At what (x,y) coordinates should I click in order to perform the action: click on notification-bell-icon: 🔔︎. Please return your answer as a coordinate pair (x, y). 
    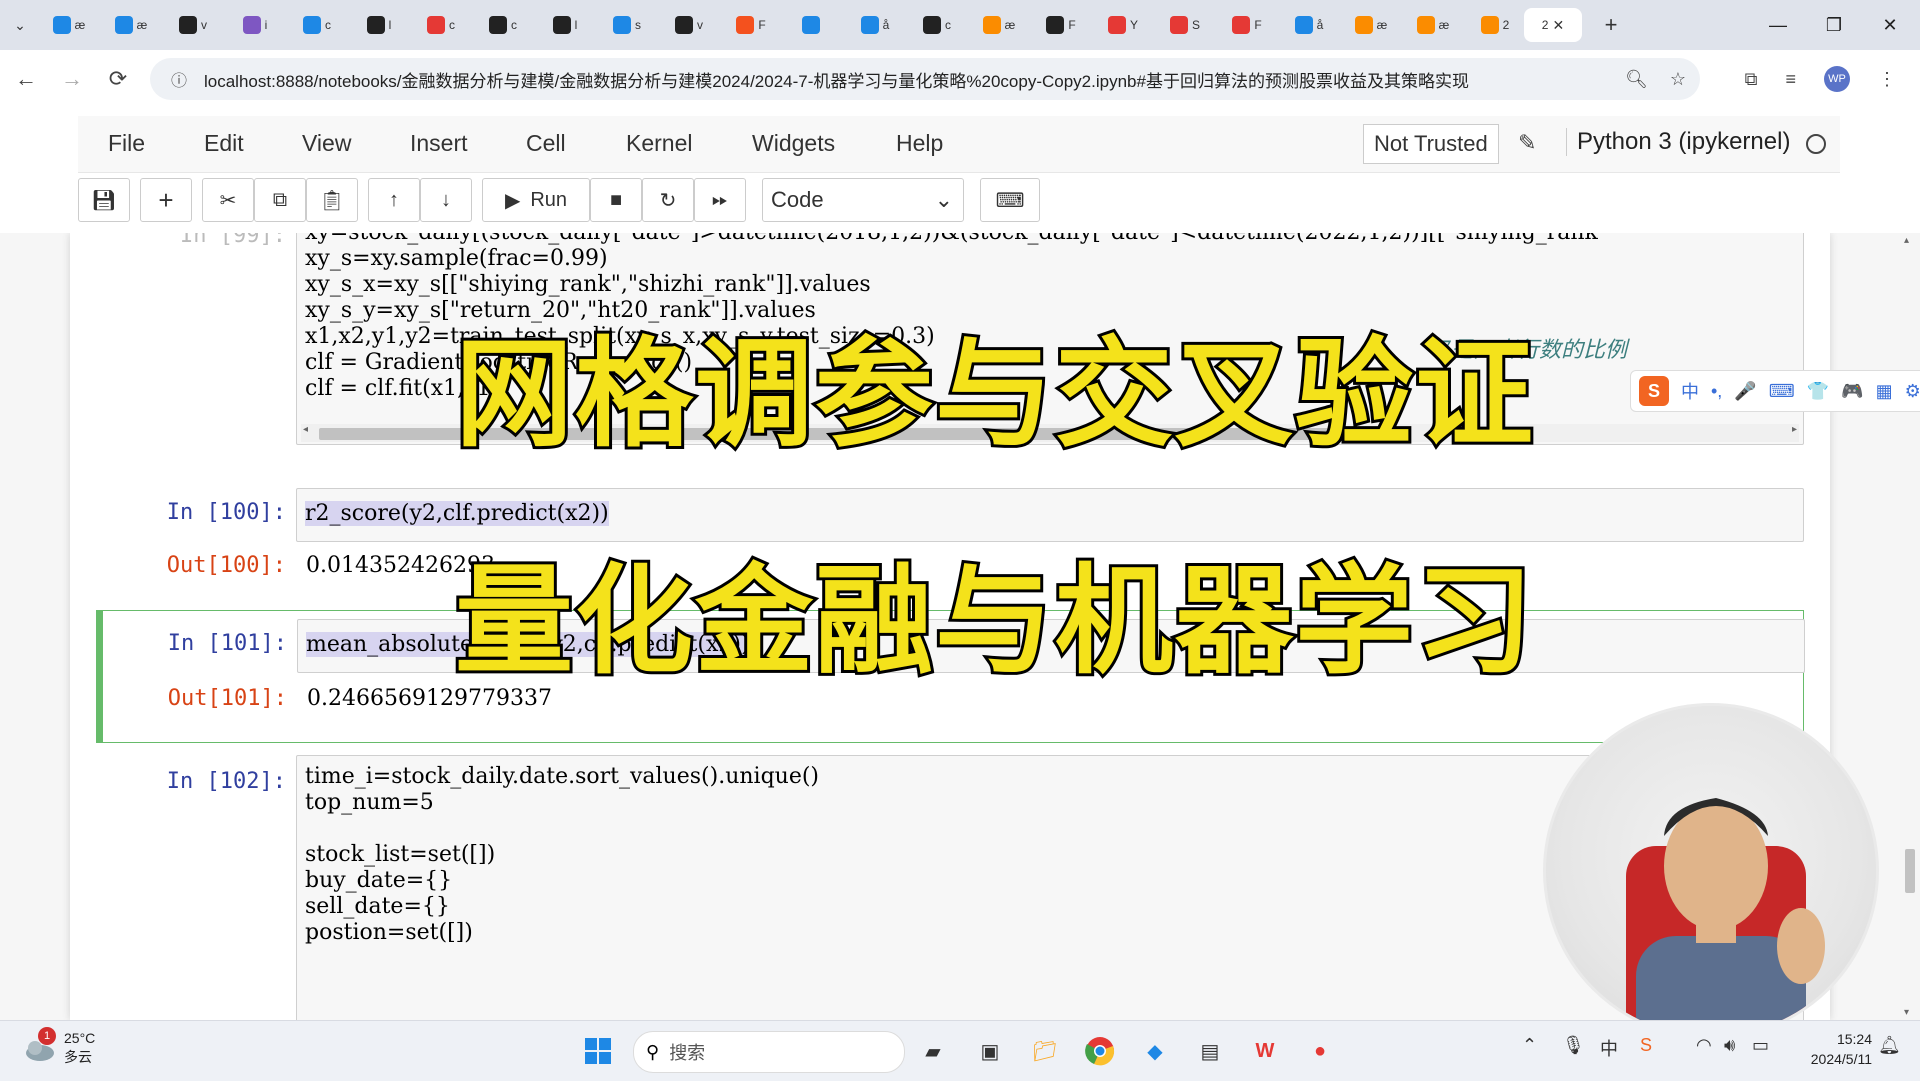
    Looking at the image, I should click on (1889, 1045).